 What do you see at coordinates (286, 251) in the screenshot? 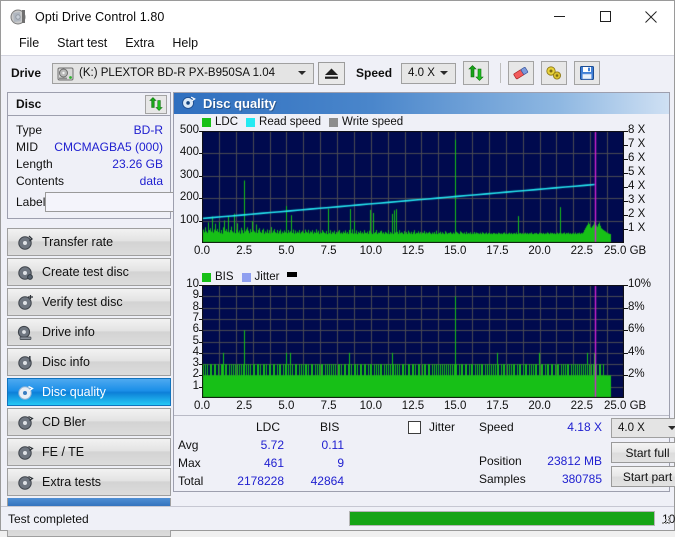
I see `x-tick-label: 5.0` at bounding box center [286, 251].